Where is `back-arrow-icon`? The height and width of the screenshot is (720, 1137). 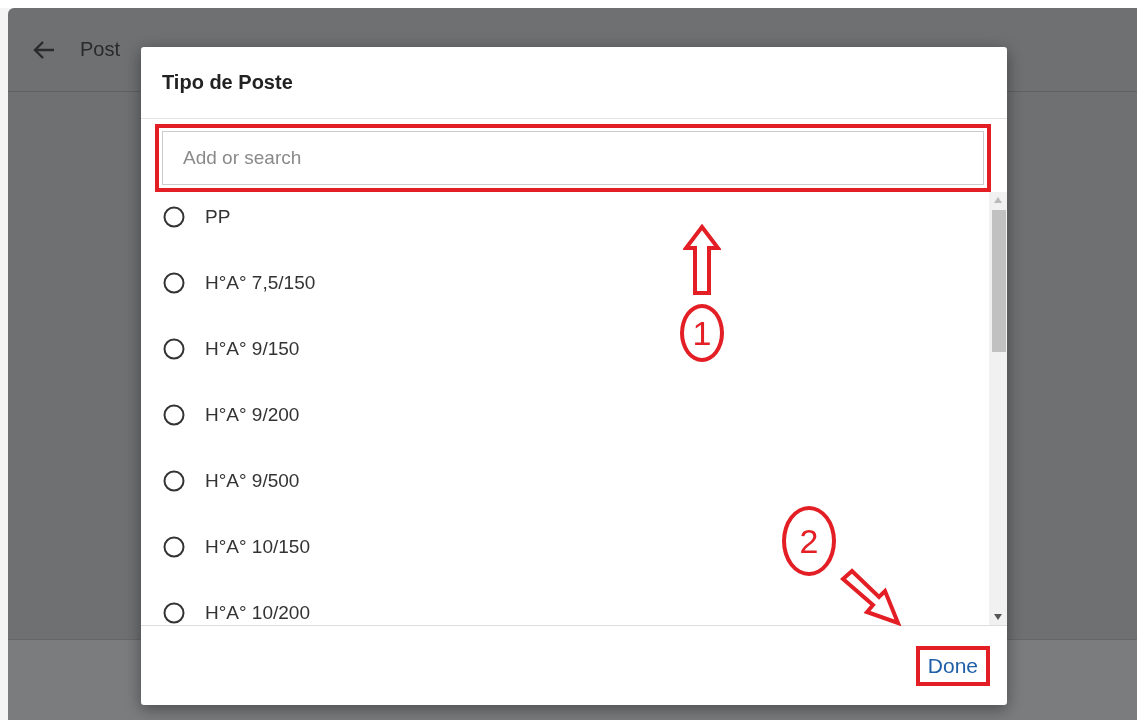
back-arrow-icon is located at coordinates (44, 49).